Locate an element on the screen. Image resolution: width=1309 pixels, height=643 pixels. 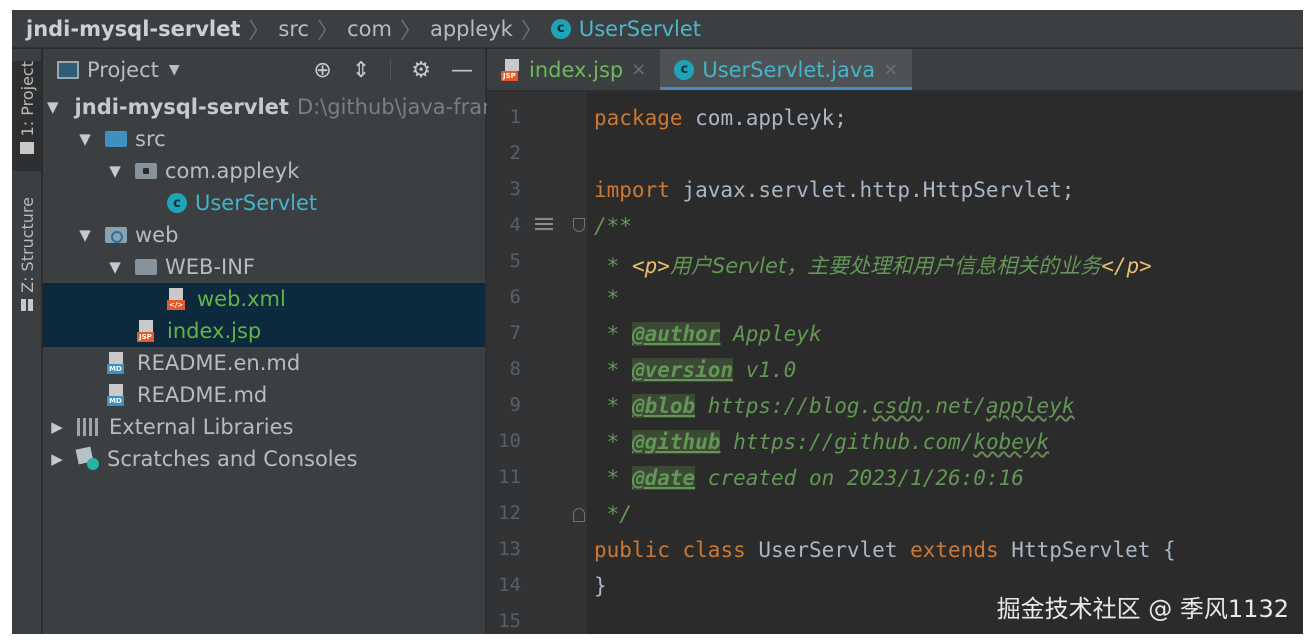
tree-item-web-inf: ▼ WEB-INF is located at coordinates (264, 267).